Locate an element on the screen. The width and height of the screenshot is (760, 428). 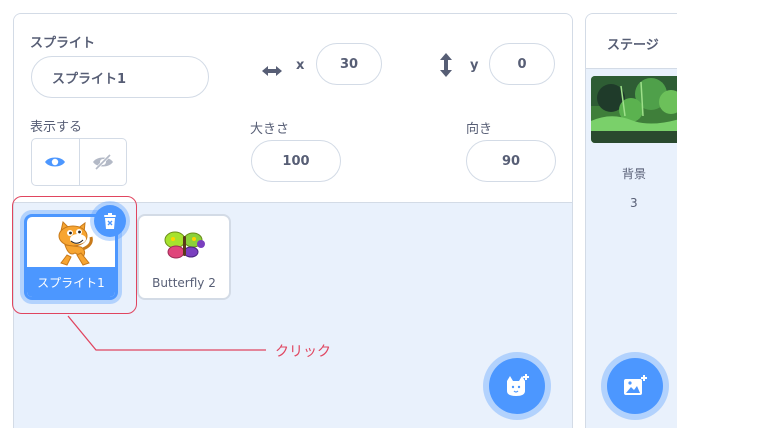
x-label: x is located at coordinates (300, 65).